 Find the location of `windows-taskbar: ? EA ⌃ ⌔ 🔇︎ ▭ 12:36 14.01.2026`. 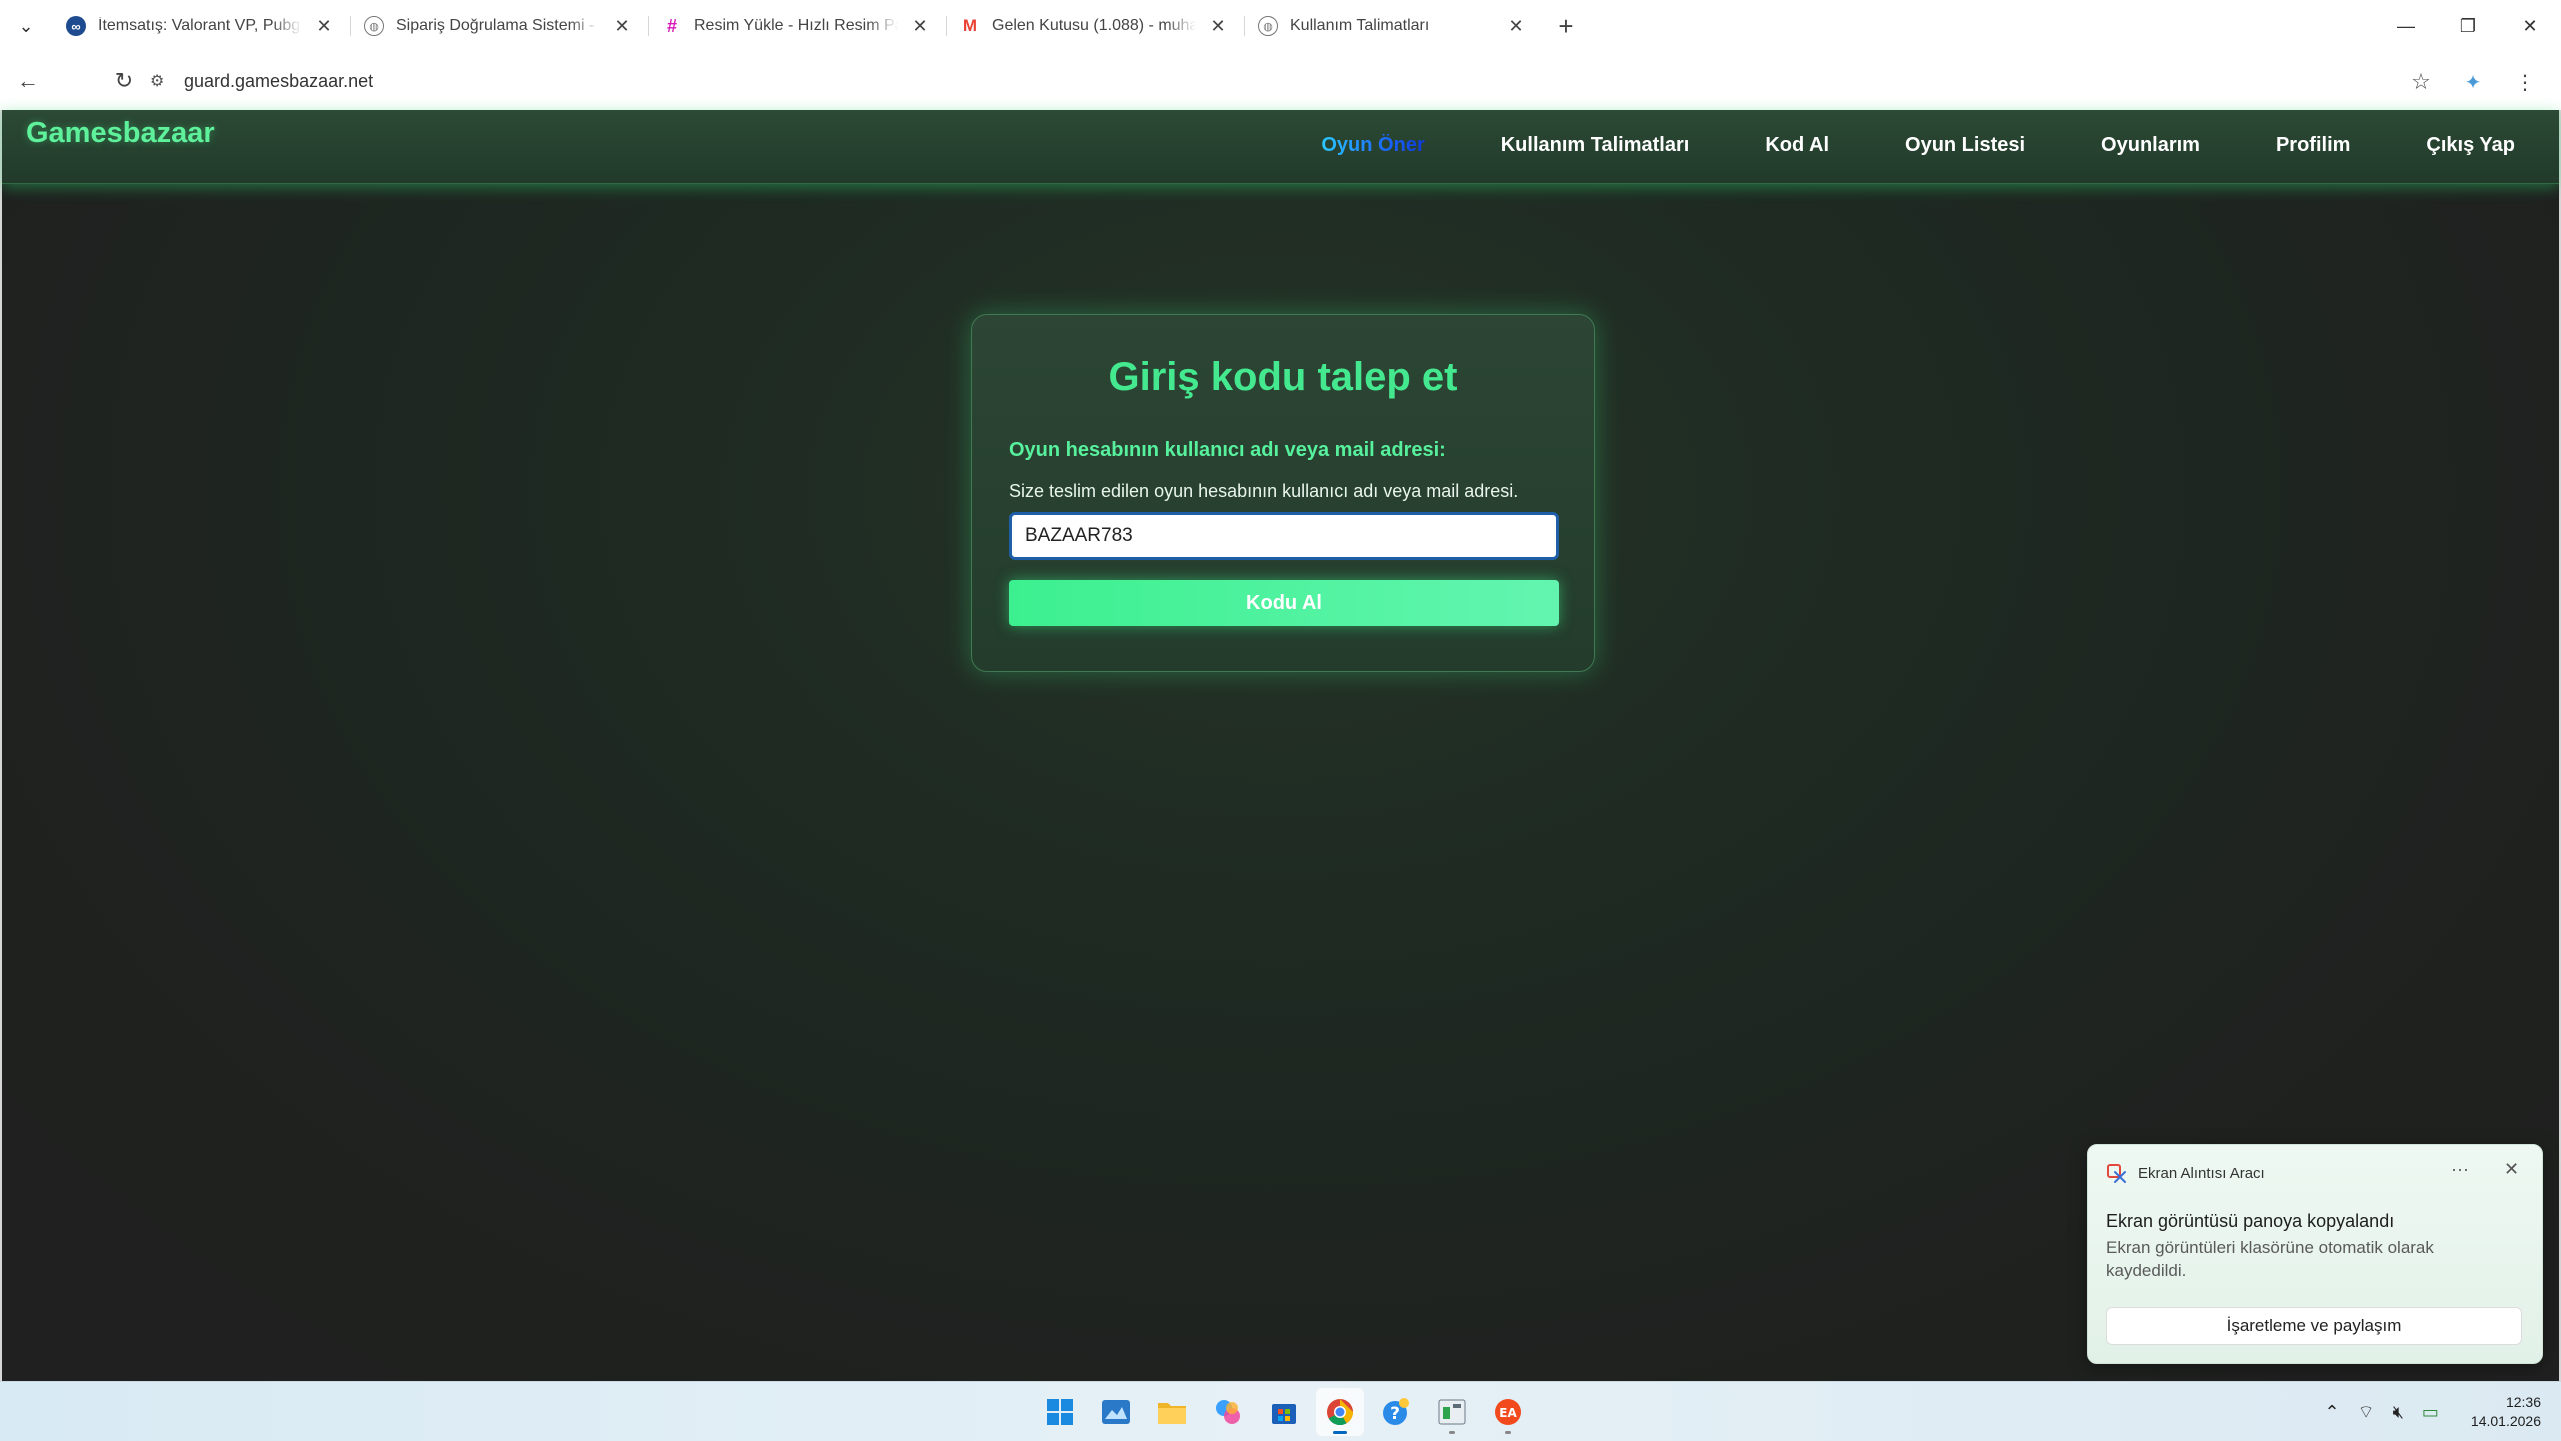

windows-taskbar: ? EA ⌃ ⌔ 🔇︎ ▭ 12:36 14.01.2026 is located at coordinates (1280, 1411).